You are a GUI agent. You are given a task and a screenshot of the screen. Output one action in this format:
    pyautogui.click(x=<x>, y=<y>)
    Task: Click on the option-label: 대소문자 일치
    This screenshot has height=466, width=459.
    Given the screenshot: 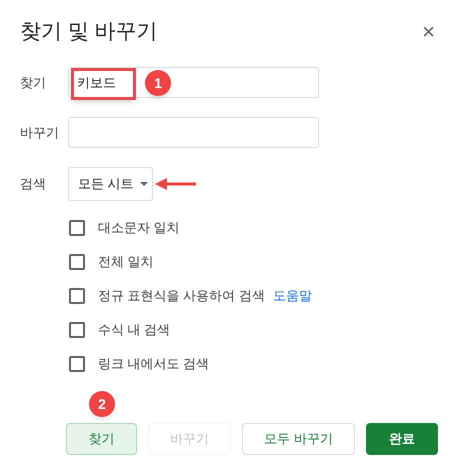 What is the action you would take?
    pyautogui.click(x=139, y=227)
    